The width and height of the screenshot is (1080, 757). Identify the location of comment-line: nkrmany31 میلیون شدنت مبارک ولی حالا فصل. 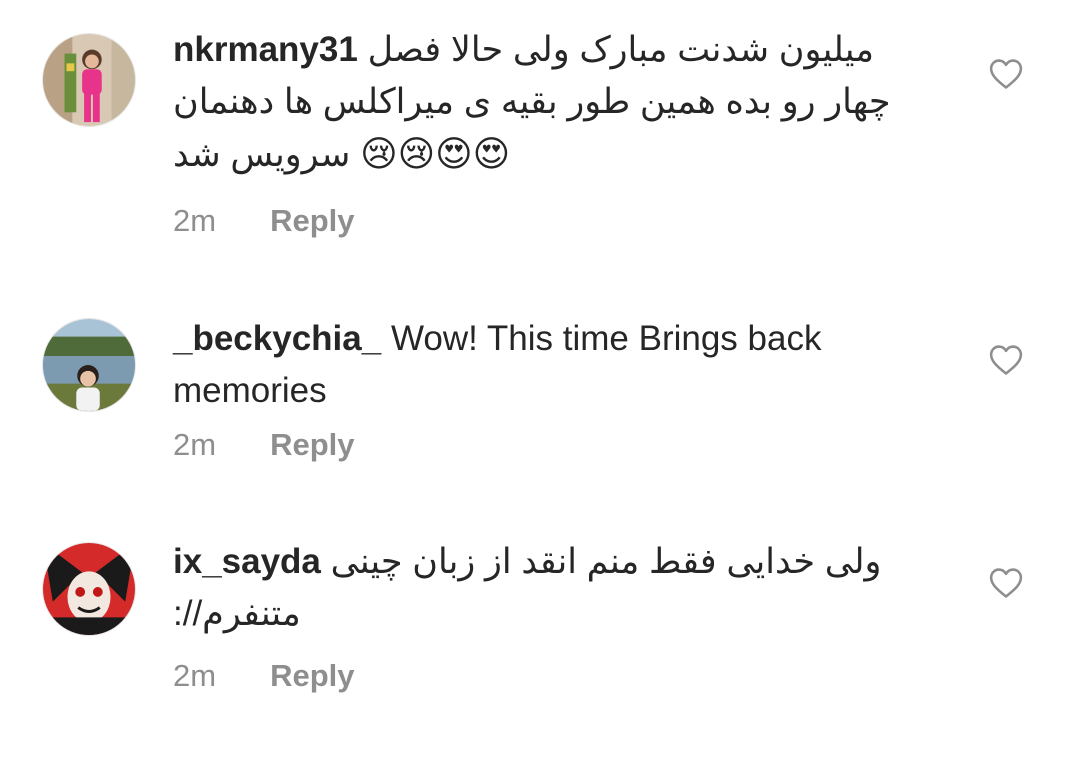
(563, 50).